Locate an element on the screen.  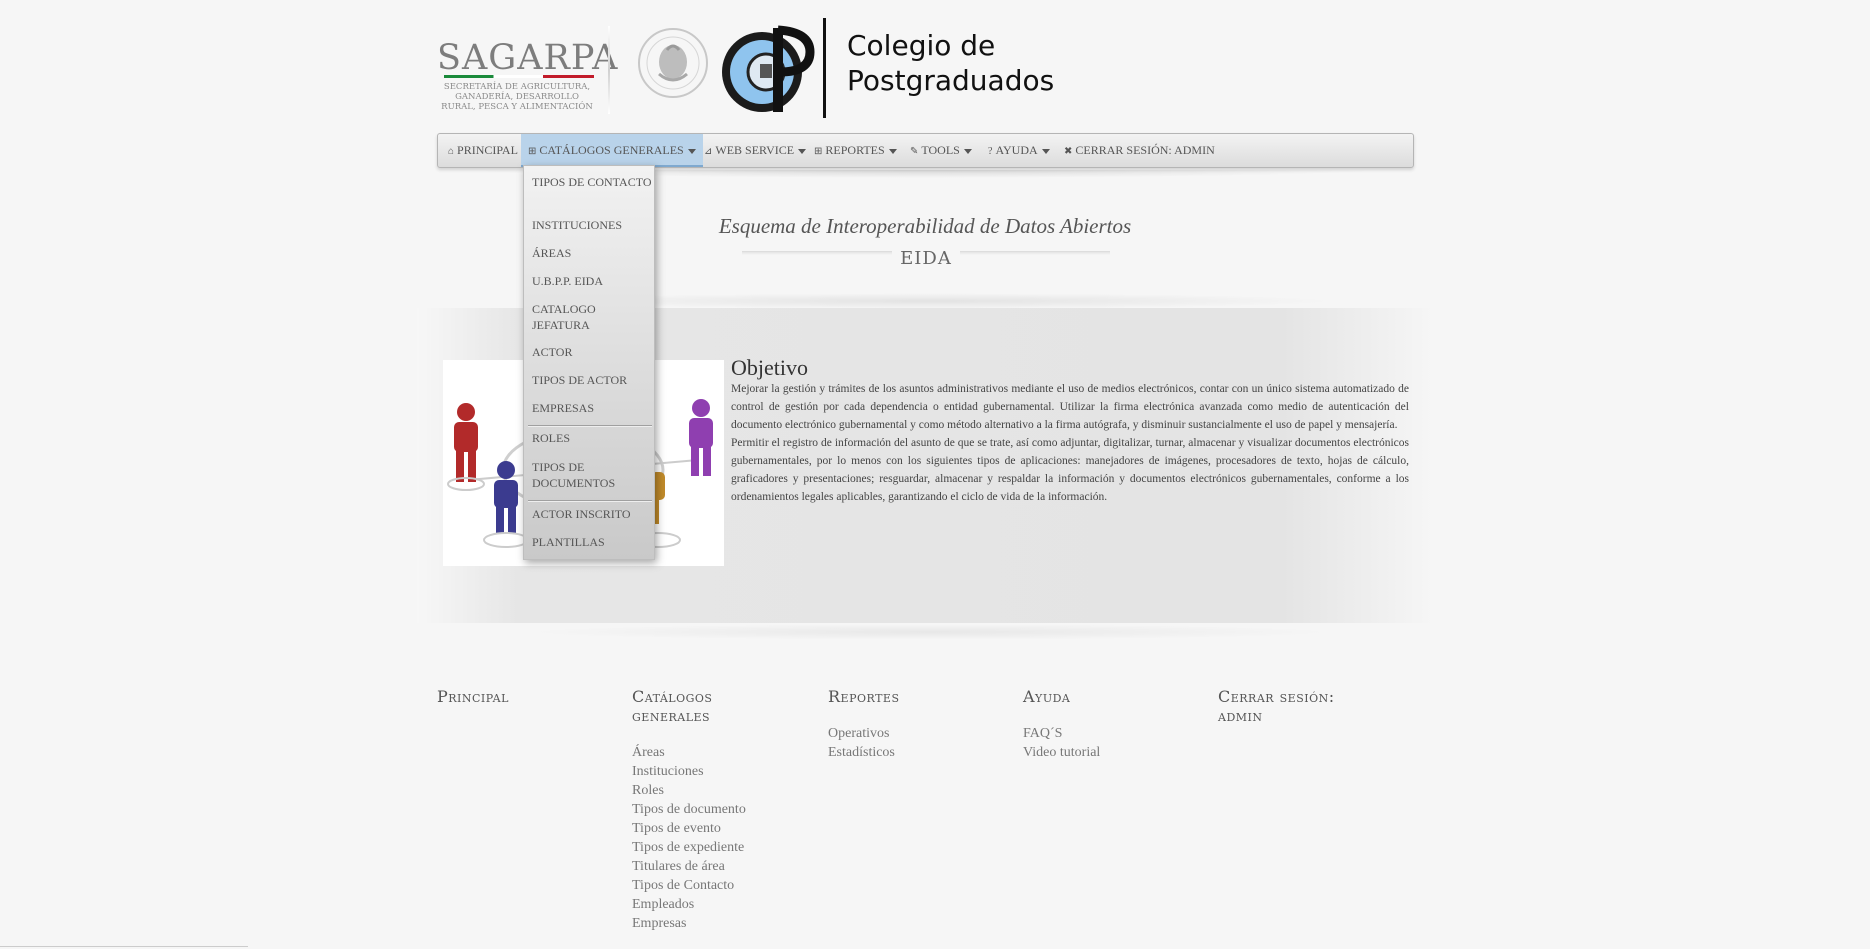
nav-principal: ⌂ Principal is located at coordinates (483, 150).